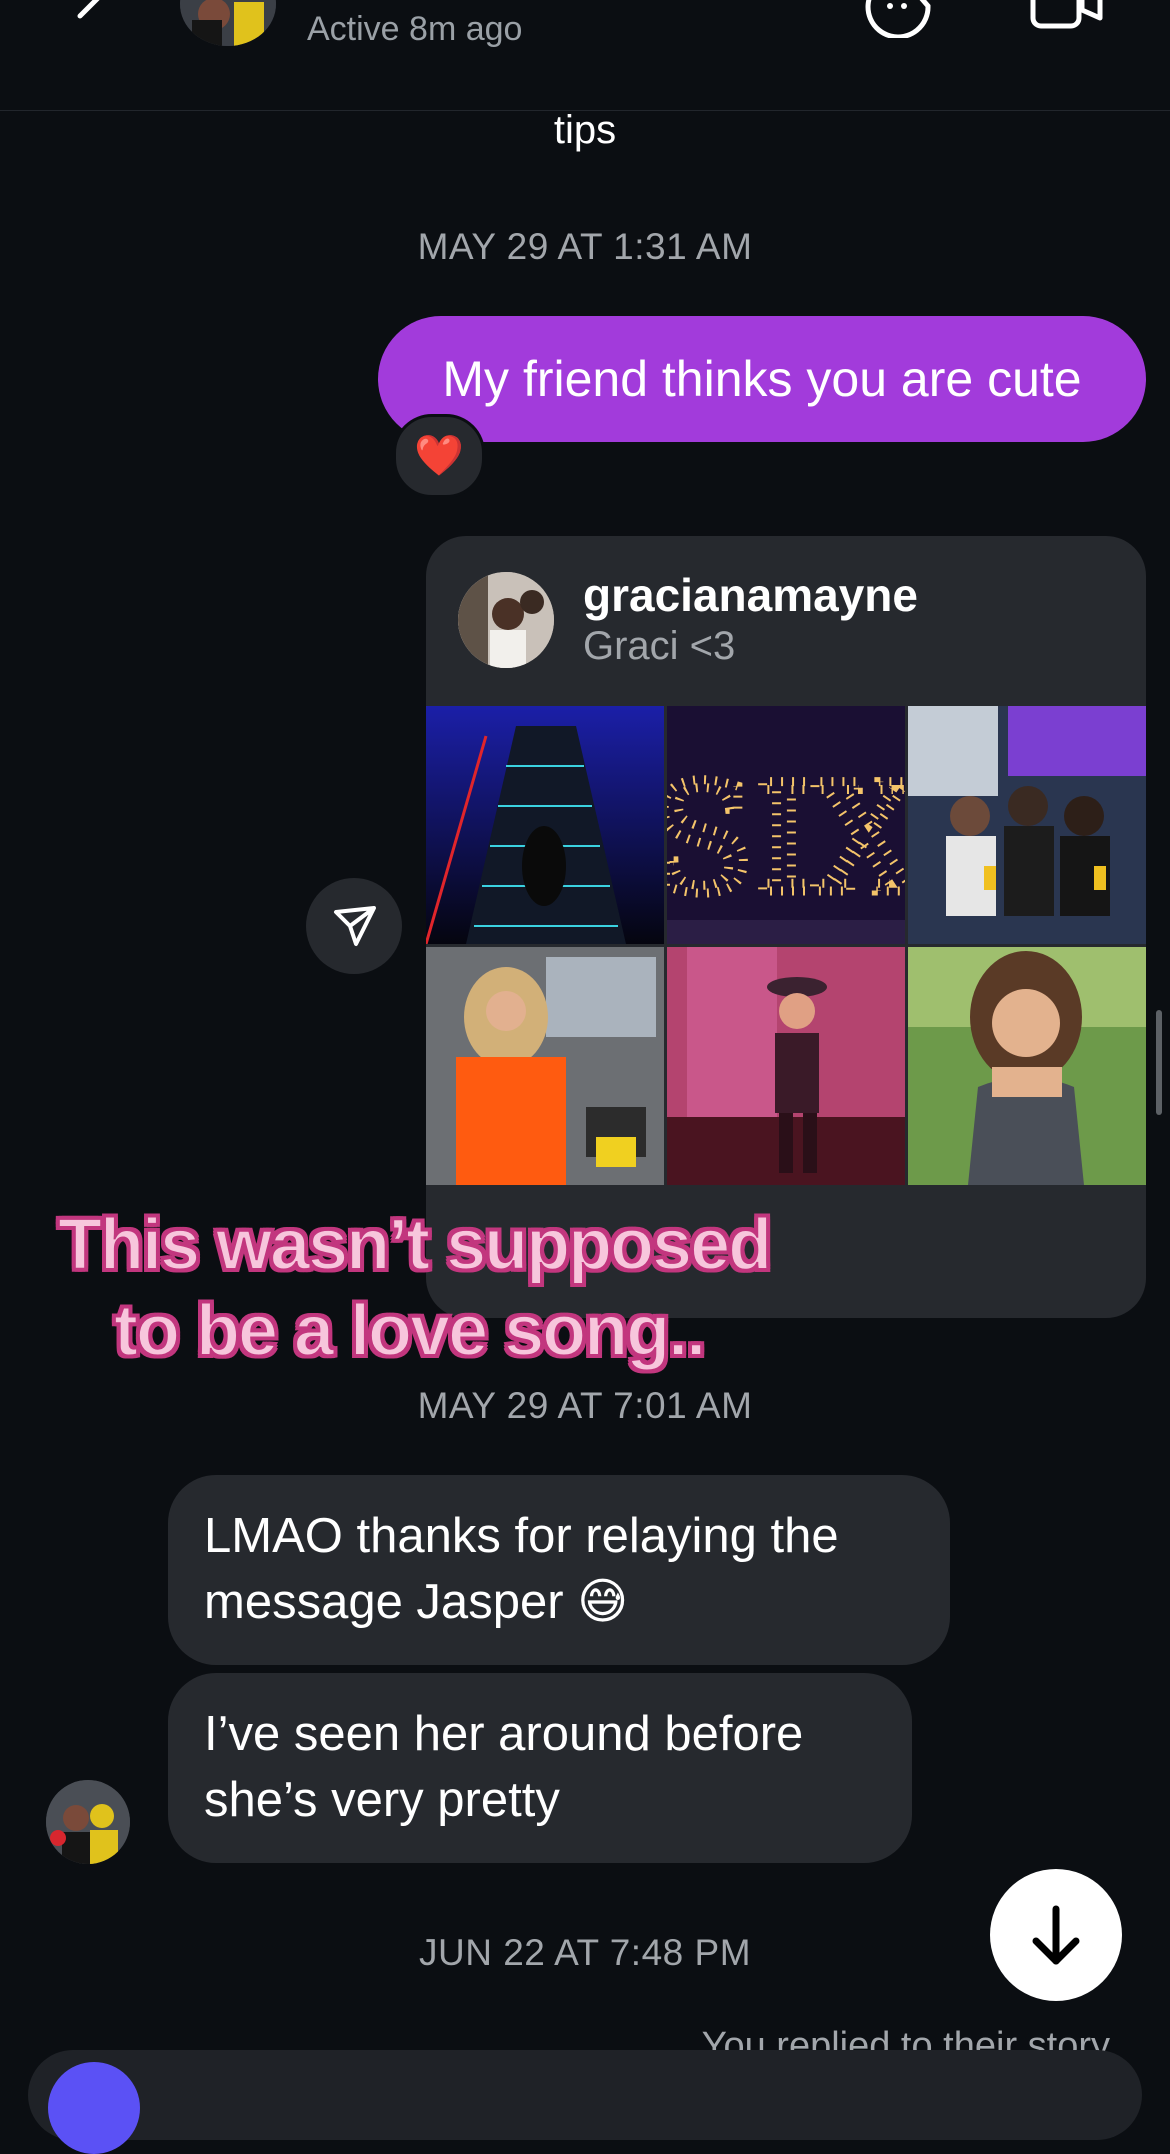  Describe the element at coordinates (659, 646) in the screenshot. I see `post-subtitle: Graci <3` at that location.